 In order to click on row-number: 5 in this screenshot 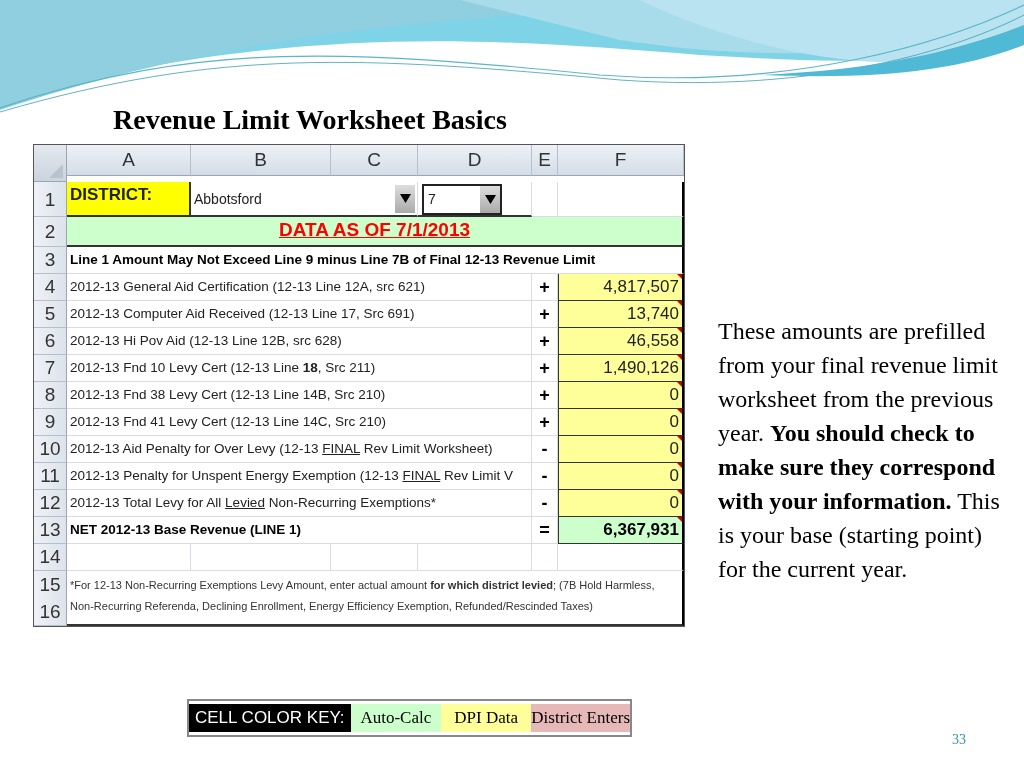, I will do `click(50, 314)`.